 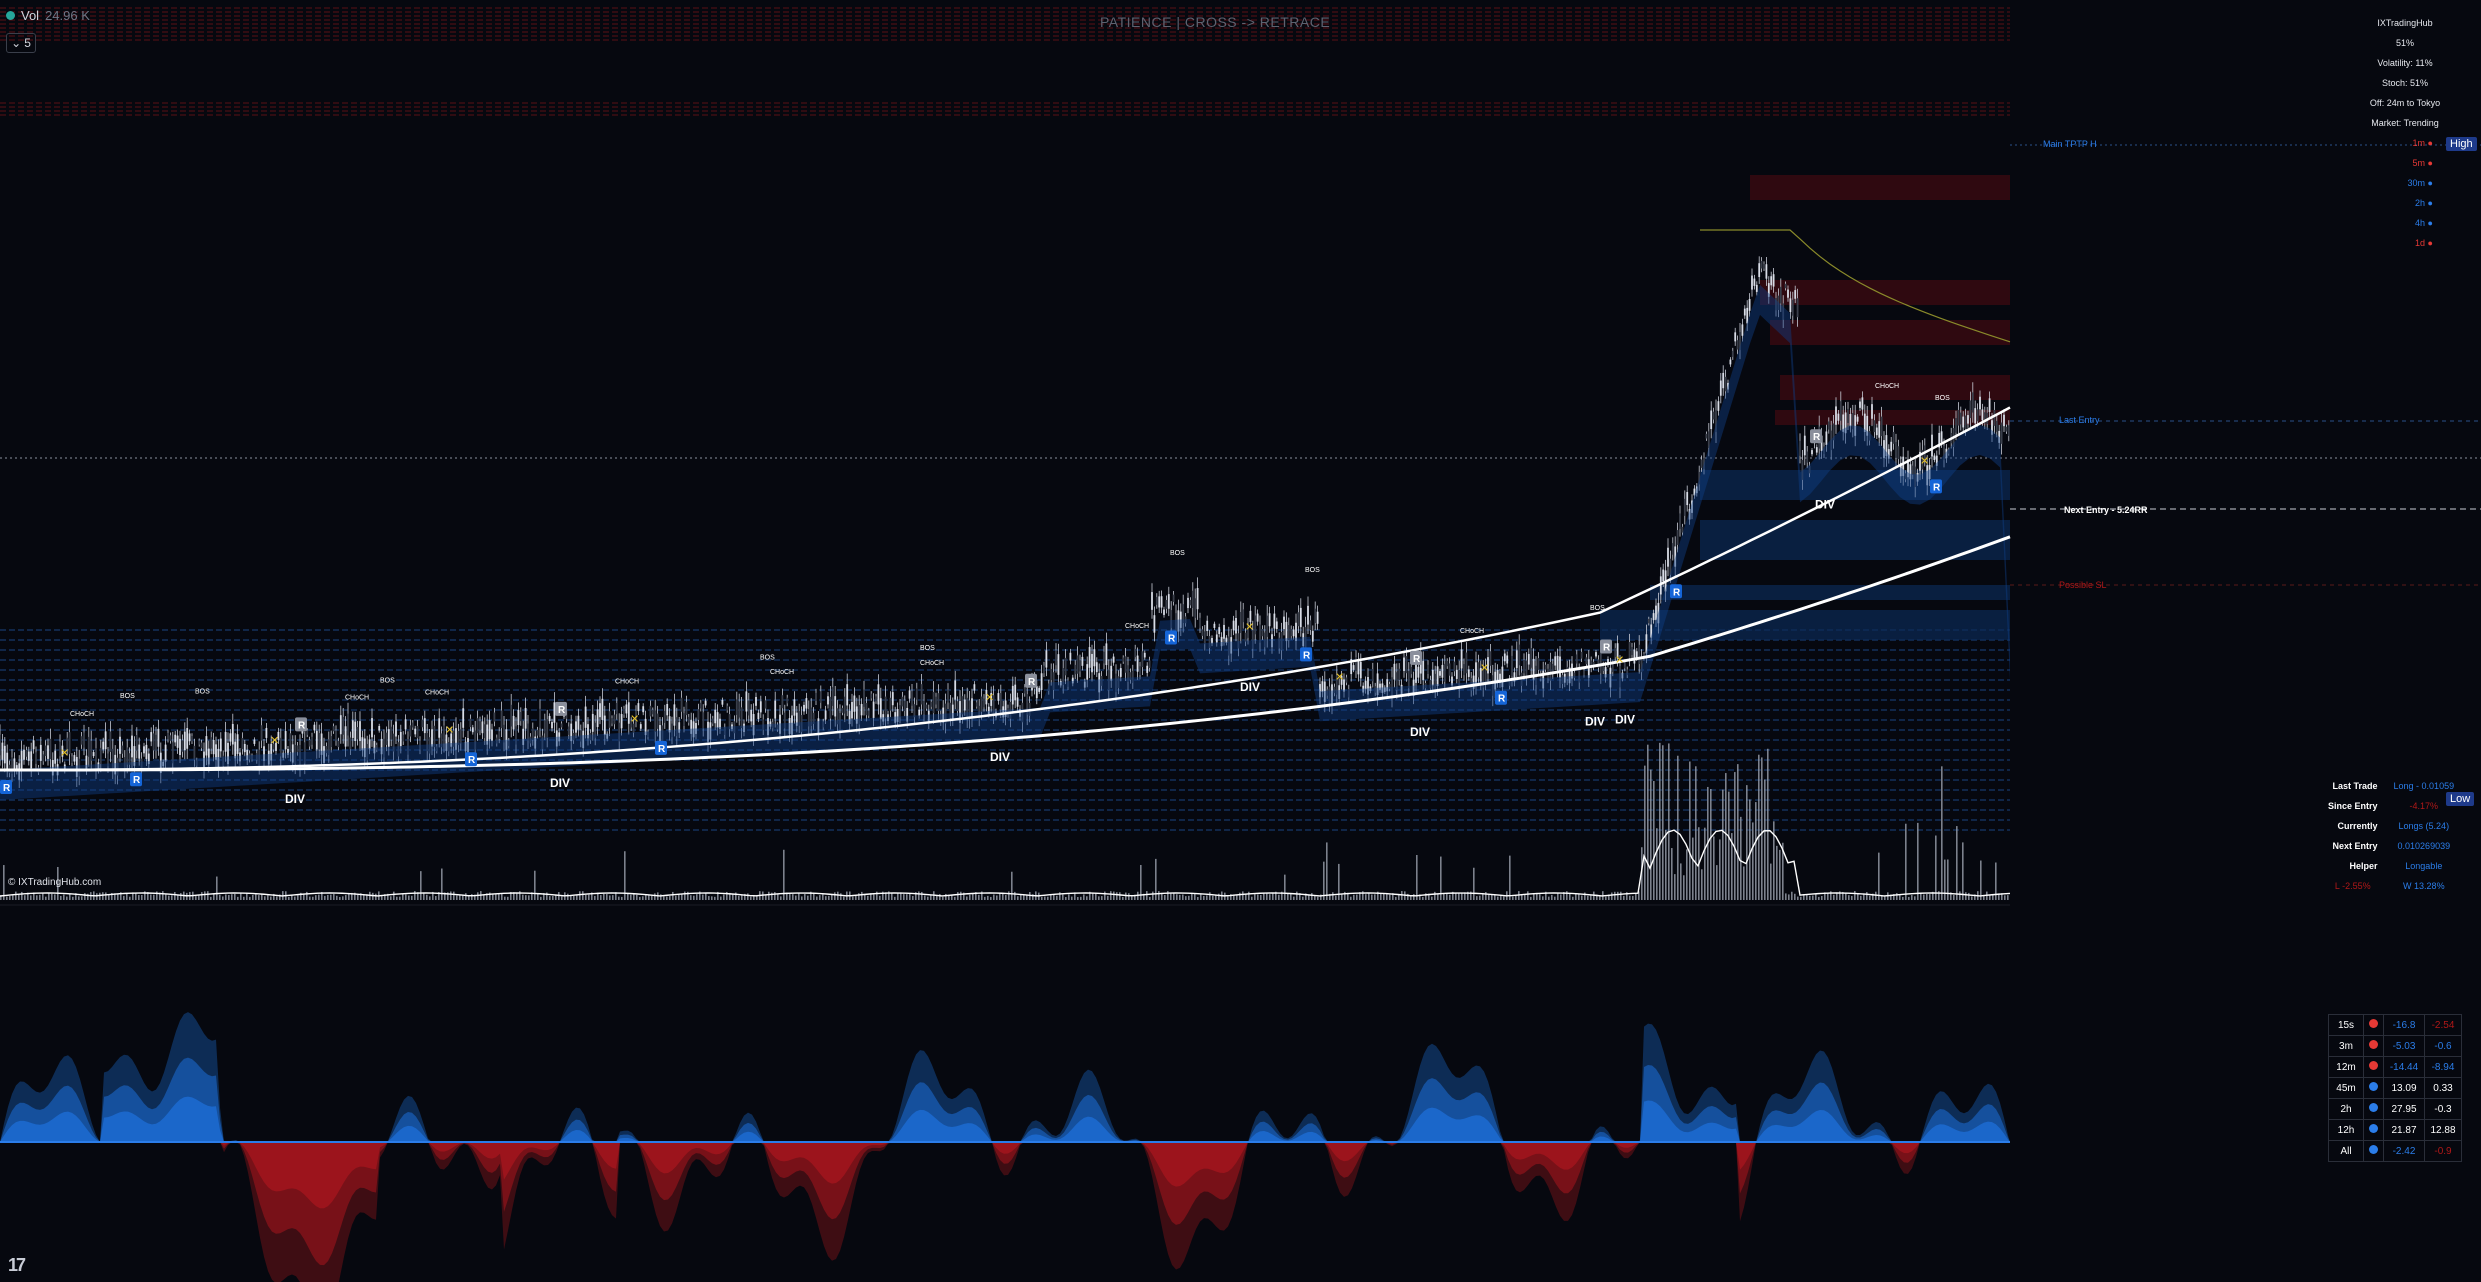 I want to click on mtf-value: -14.44, so click(x=2404, y=1067).